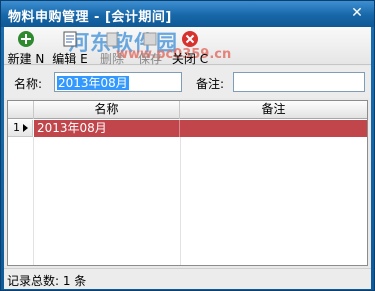 Image resolution: width=375 pixels, height=291 pixels. I want to click on window-title: 物料申购管理 - [会计期间], so click(90, 17).